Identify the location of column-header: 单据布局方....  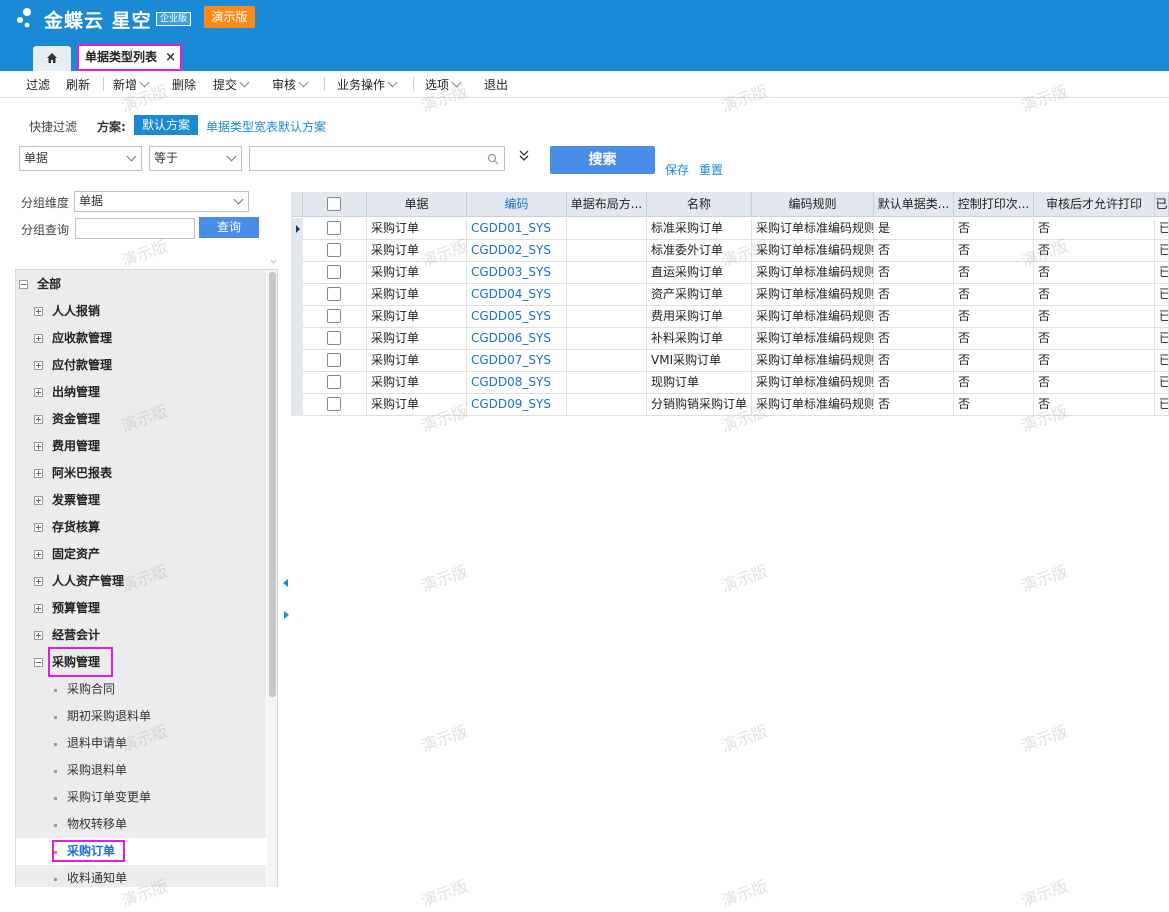
(607, 204).